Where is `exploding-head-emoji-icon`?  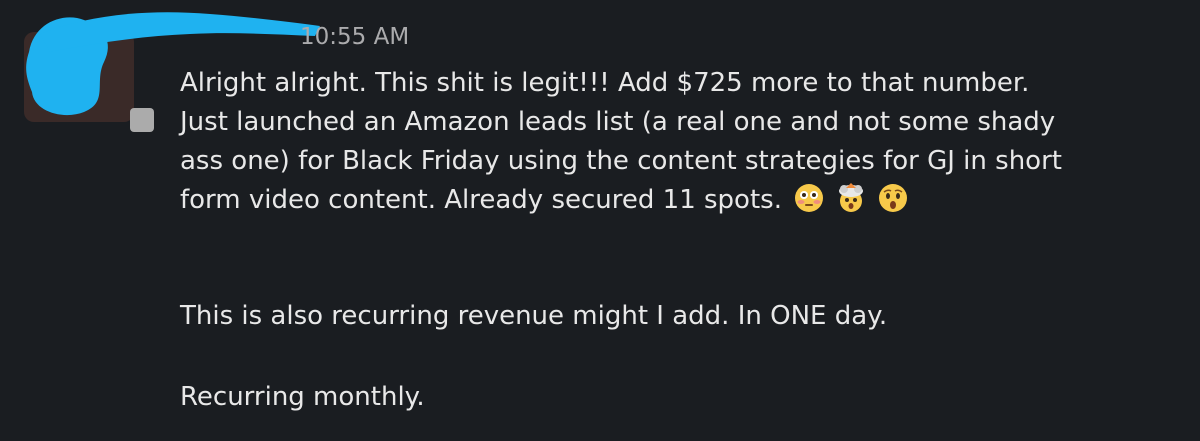 exploding-head-emoji-icon is located at coordinates (851, 198).